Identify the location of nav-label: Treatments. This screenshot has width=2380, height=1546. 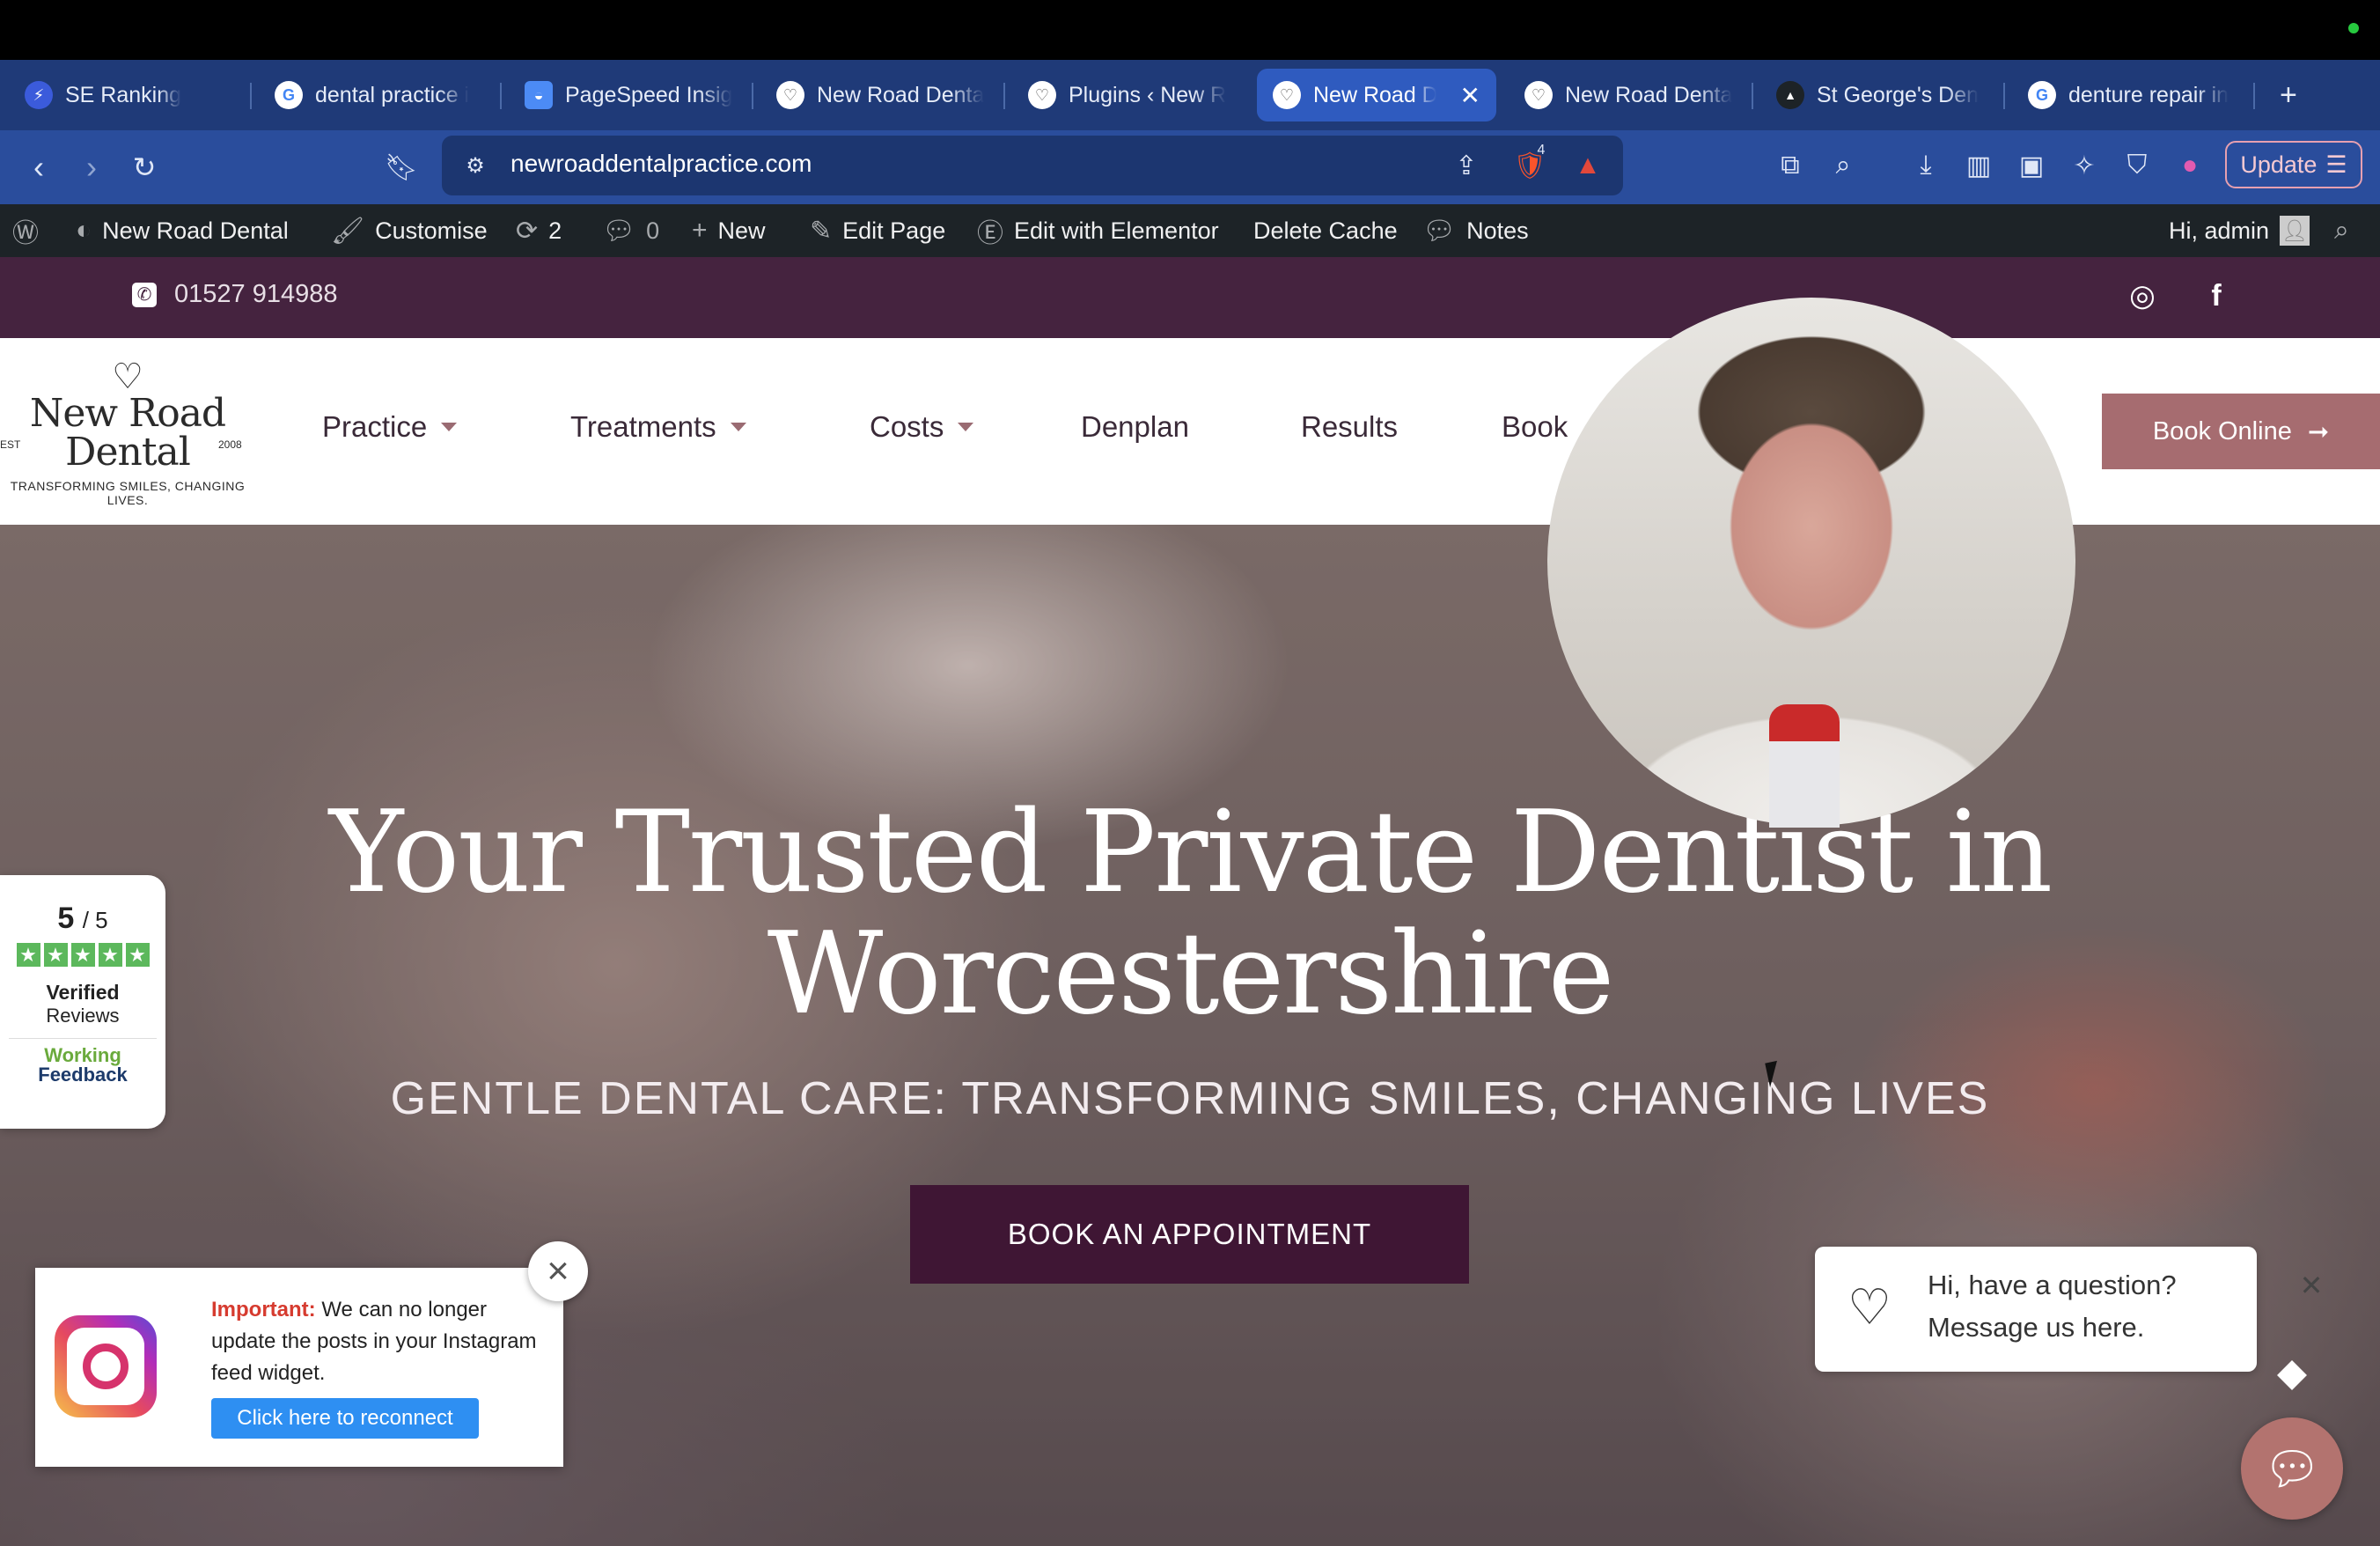
(643, 426).